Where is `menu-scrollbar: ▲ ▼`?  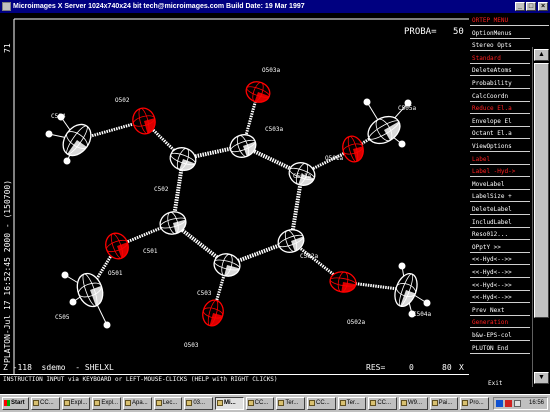
menu-scrollbar: ▲ ▼ is located at coordinates (541, 217).